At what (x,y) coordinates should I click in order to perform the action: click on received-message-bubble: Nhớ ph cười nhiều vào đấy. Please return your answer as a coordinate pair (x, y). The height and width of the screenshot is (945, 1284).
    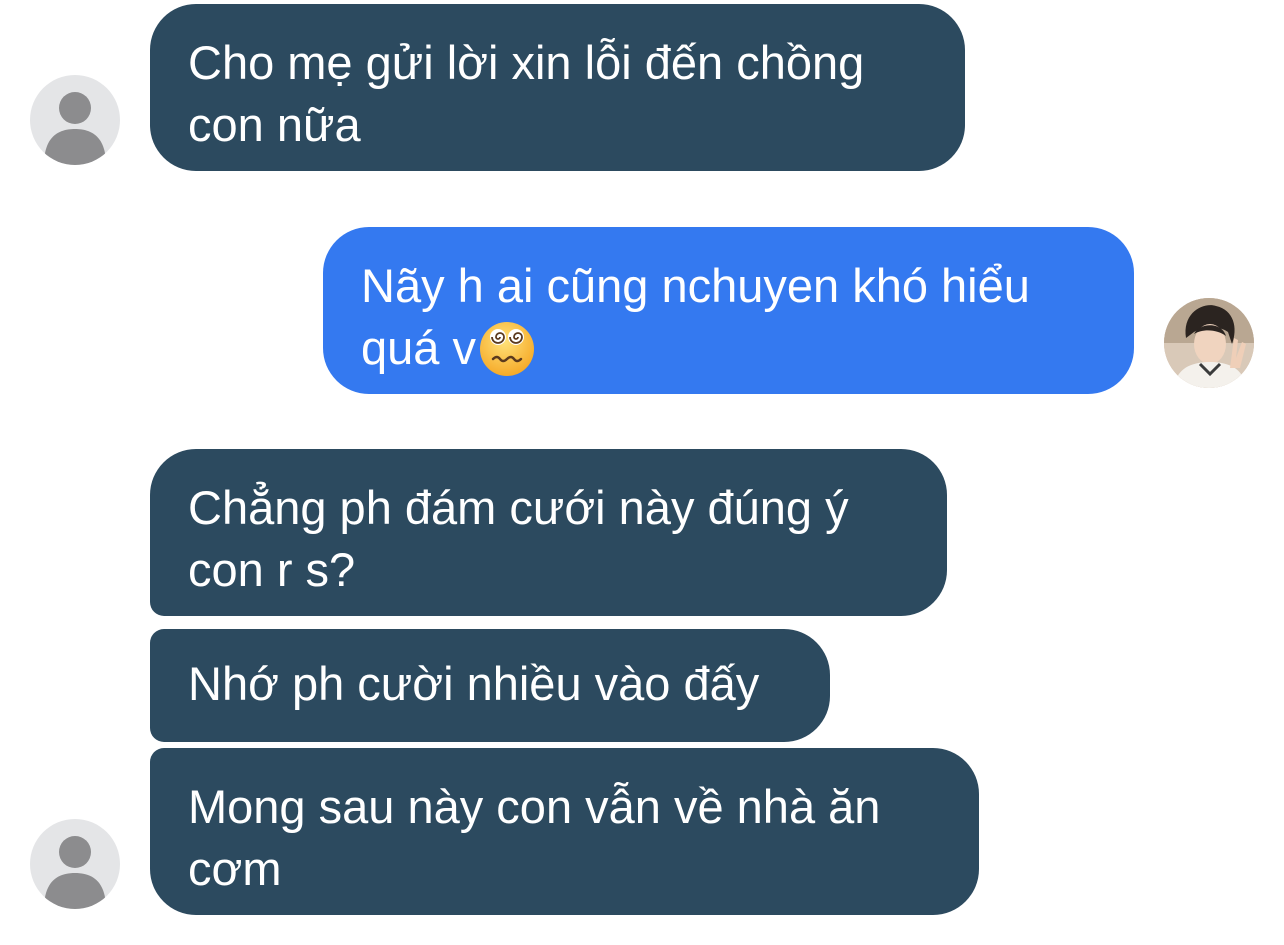
    Looking at the image, I should click on (490, 685).